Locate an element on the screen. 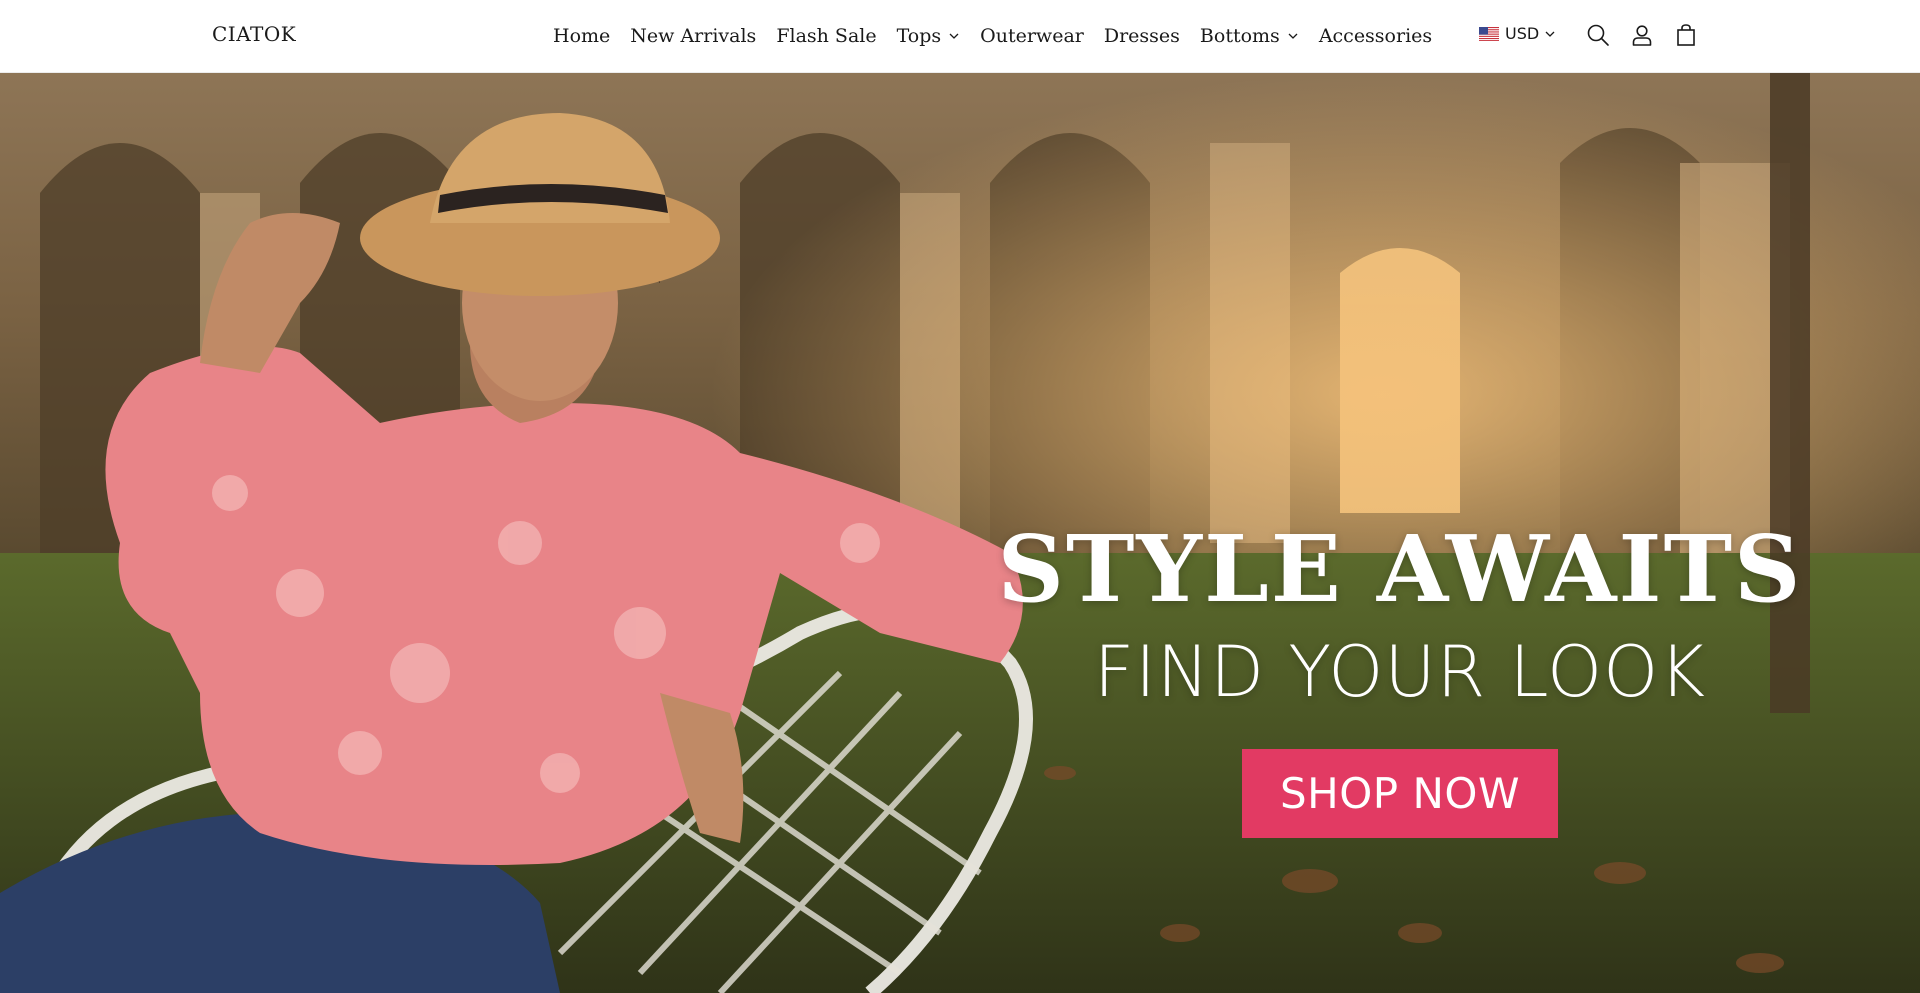 Image resolution: width=1920 pixels, height=993 pixels. nav-item-dresses: Dresses is located at coordinates (1142, 36).